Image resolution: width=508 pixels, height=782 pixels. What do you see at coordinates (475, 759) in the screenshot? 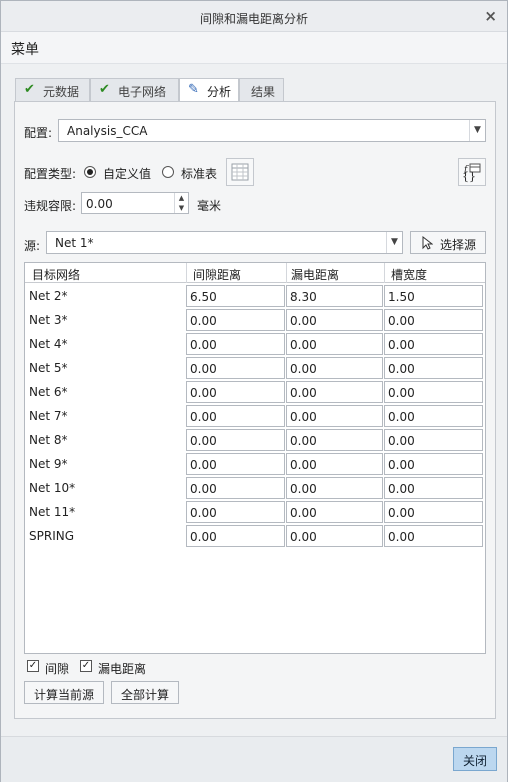
I see `close-button: 关闭` at bounding box center [475, 759].